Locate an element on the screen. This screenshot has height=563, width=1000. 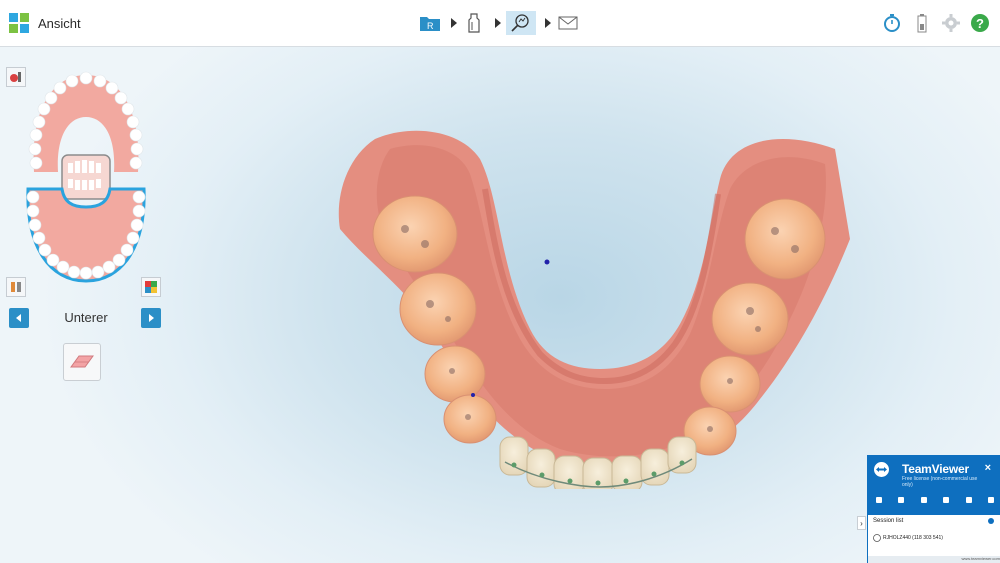
next-jaw-button is located at coordinates (151, 318).